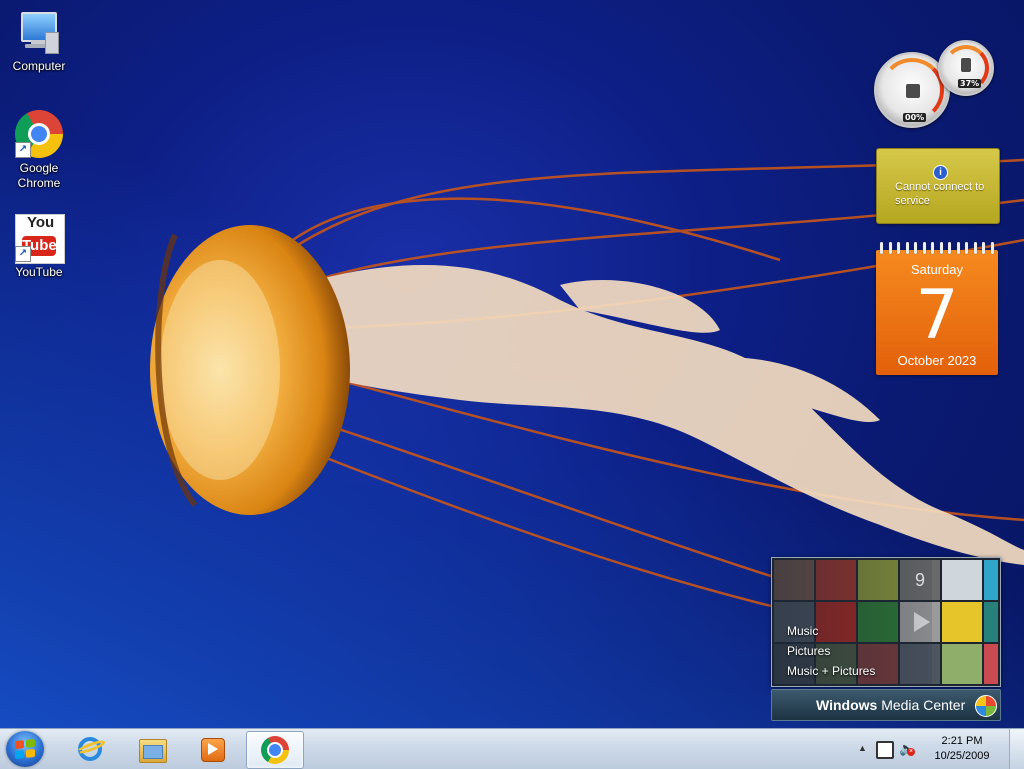 The height and width of the screenshot is (769, 1024). Describe the element at coordinates (937, 269) in the screenshot. I see `calendar-day-of-week: Saturday` at that location.